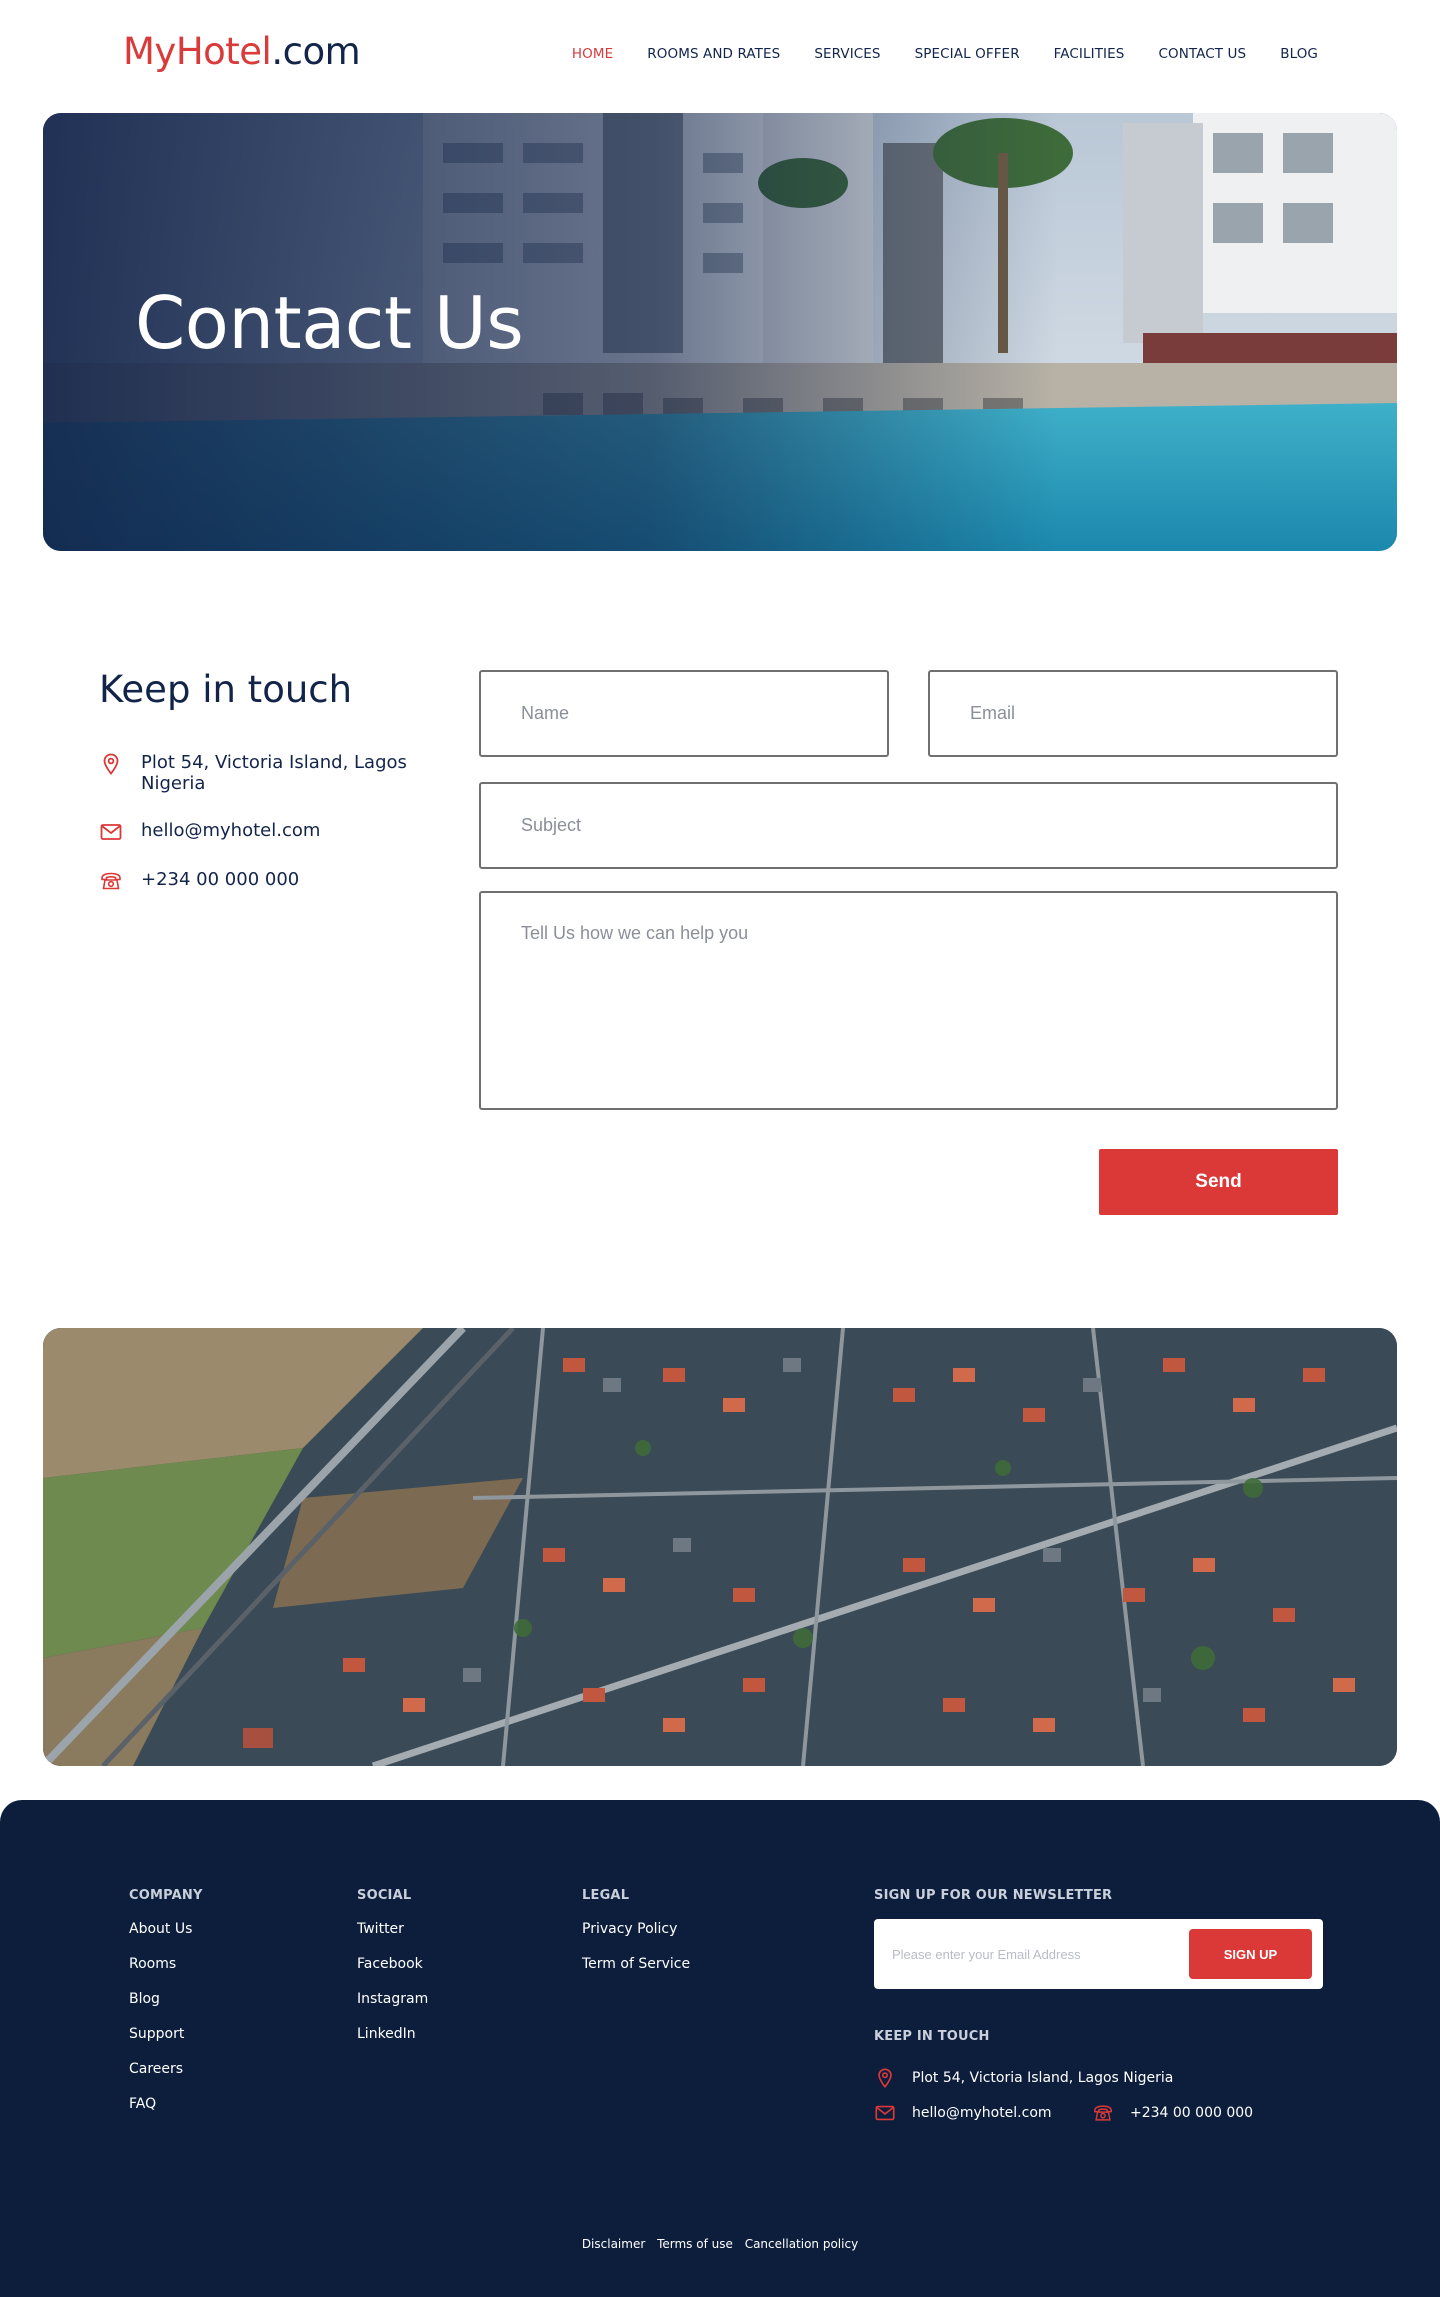 Image resolution: width=1440 pixels, height=2297 pixels. I want to click on footer-link-about-us: About Us, so click(166, 1929).